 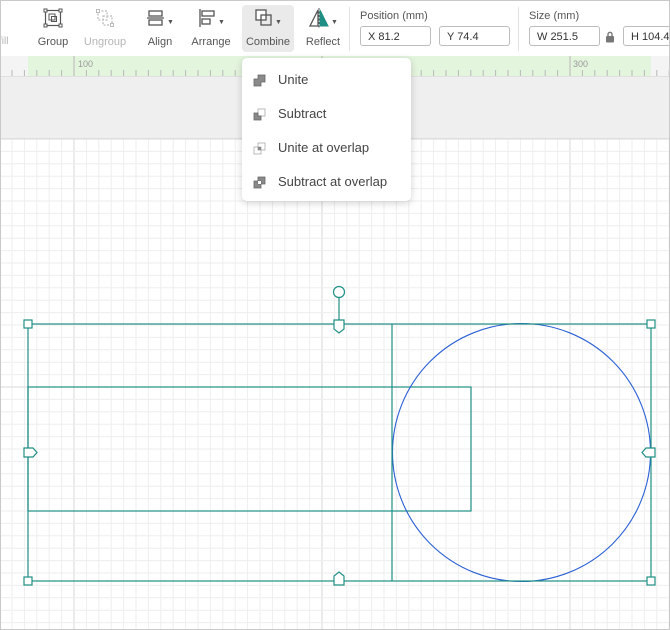 I want to click on rotate-handle, so click(x=339, y=292).